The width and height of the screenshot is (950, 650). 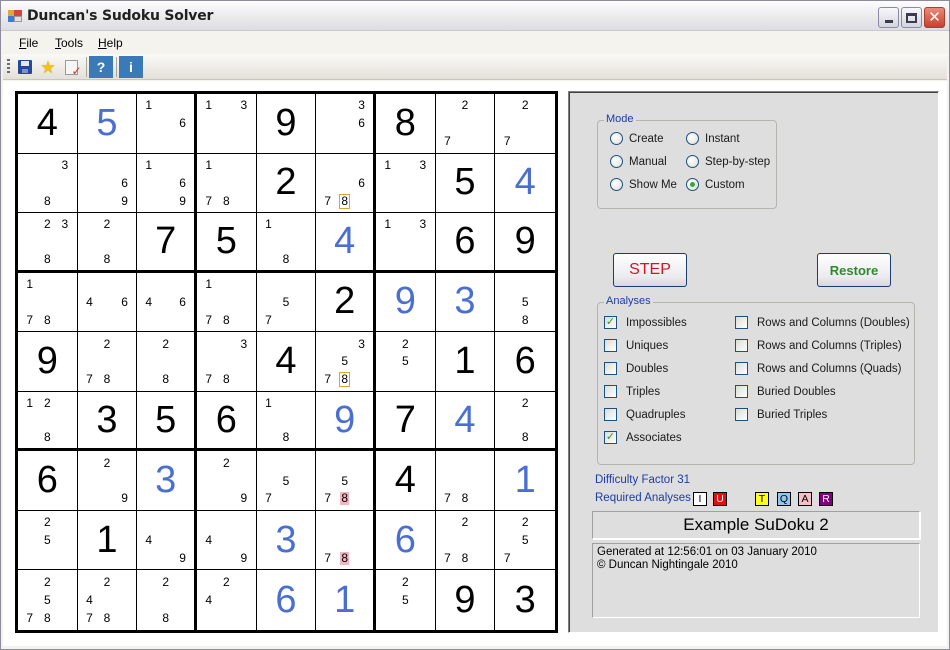 I want to click on sudoku-cell: 3 78, so click(x=227, y=362).